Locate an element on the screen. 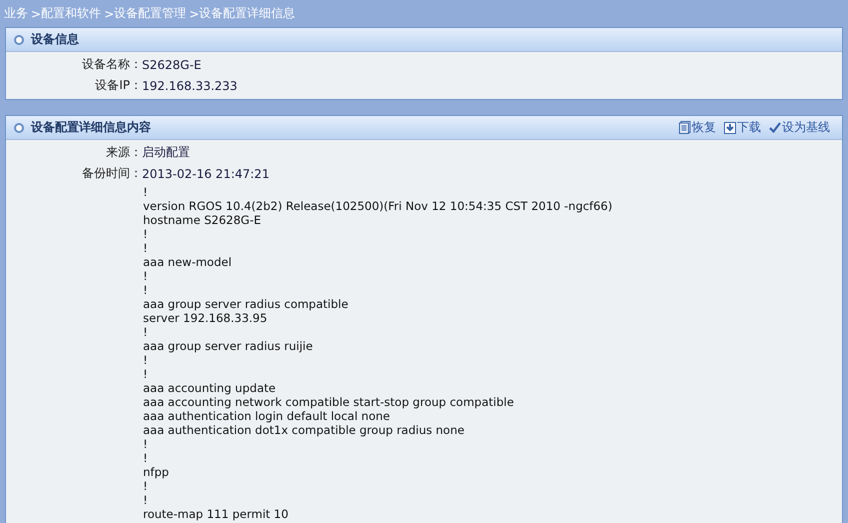 The height and width of the screenshot is (523, 848). config-line: aaa accounting update is located at coordinates (210, 388).